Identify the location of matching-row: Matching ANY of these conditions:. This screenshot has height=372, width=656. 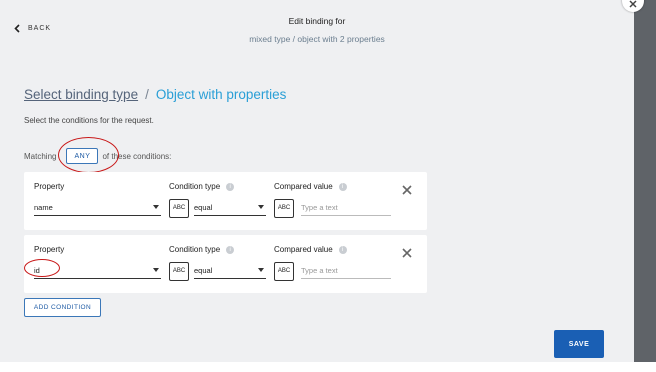
(97, 156).